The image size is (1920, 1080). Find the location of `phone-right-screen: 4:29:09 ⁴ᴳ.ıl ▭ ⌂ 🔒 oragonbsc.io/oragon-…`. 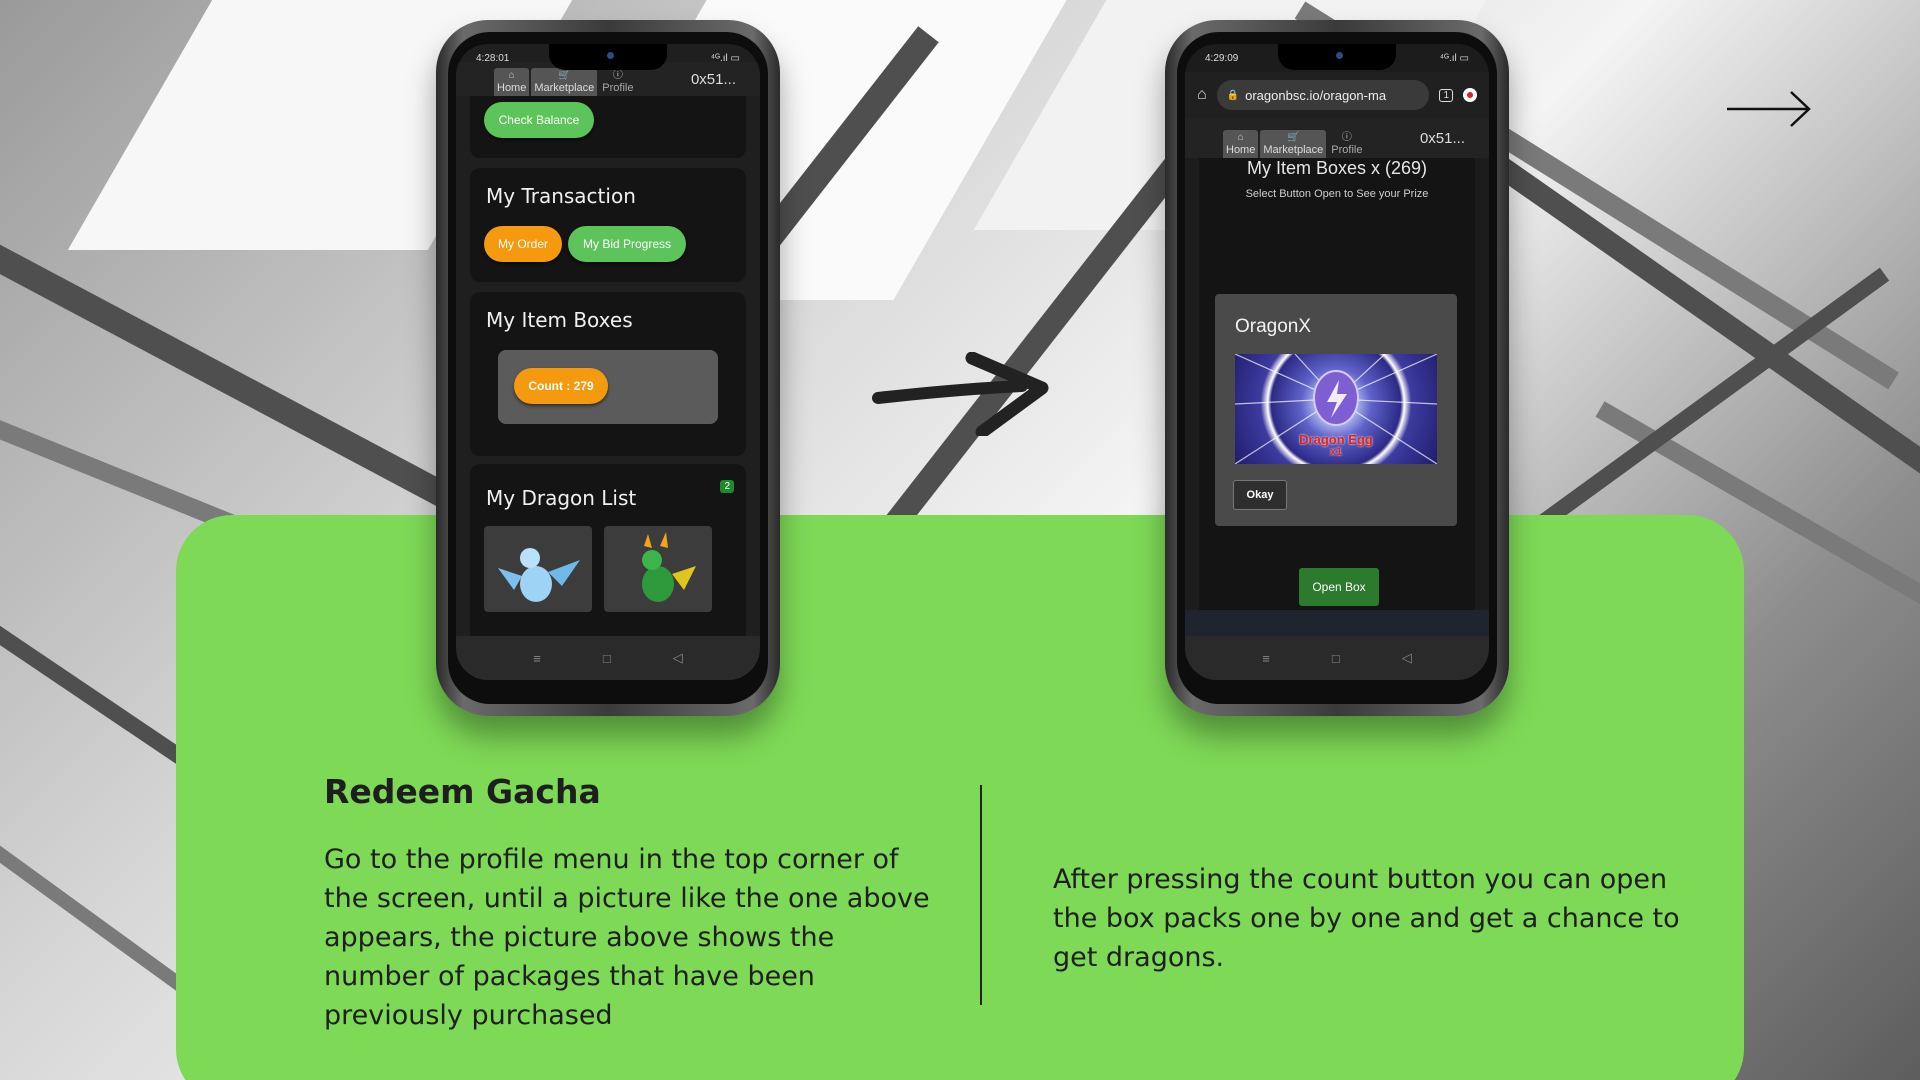

phone-right-screen: 4:29:09 ⁴ᴳ.ıl ▭ ⌂ 🔒 oragonbsc.io/oragon-… is located at coordinates (1337, 362).